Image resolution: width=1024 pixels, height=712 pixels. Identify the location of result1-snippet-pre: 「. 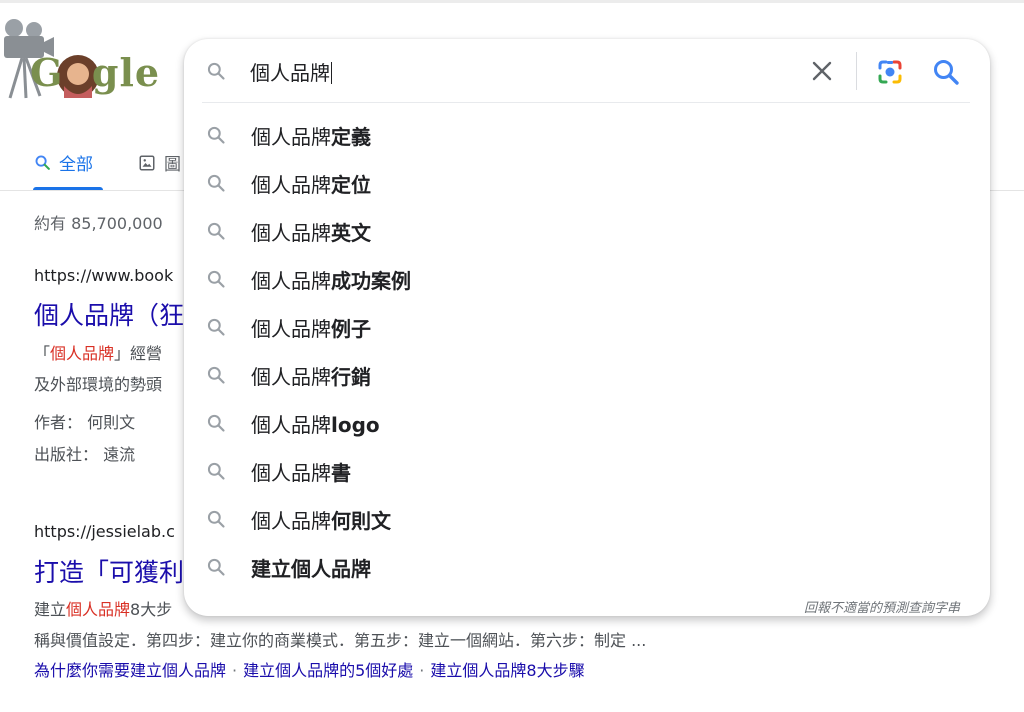
(42, 353).